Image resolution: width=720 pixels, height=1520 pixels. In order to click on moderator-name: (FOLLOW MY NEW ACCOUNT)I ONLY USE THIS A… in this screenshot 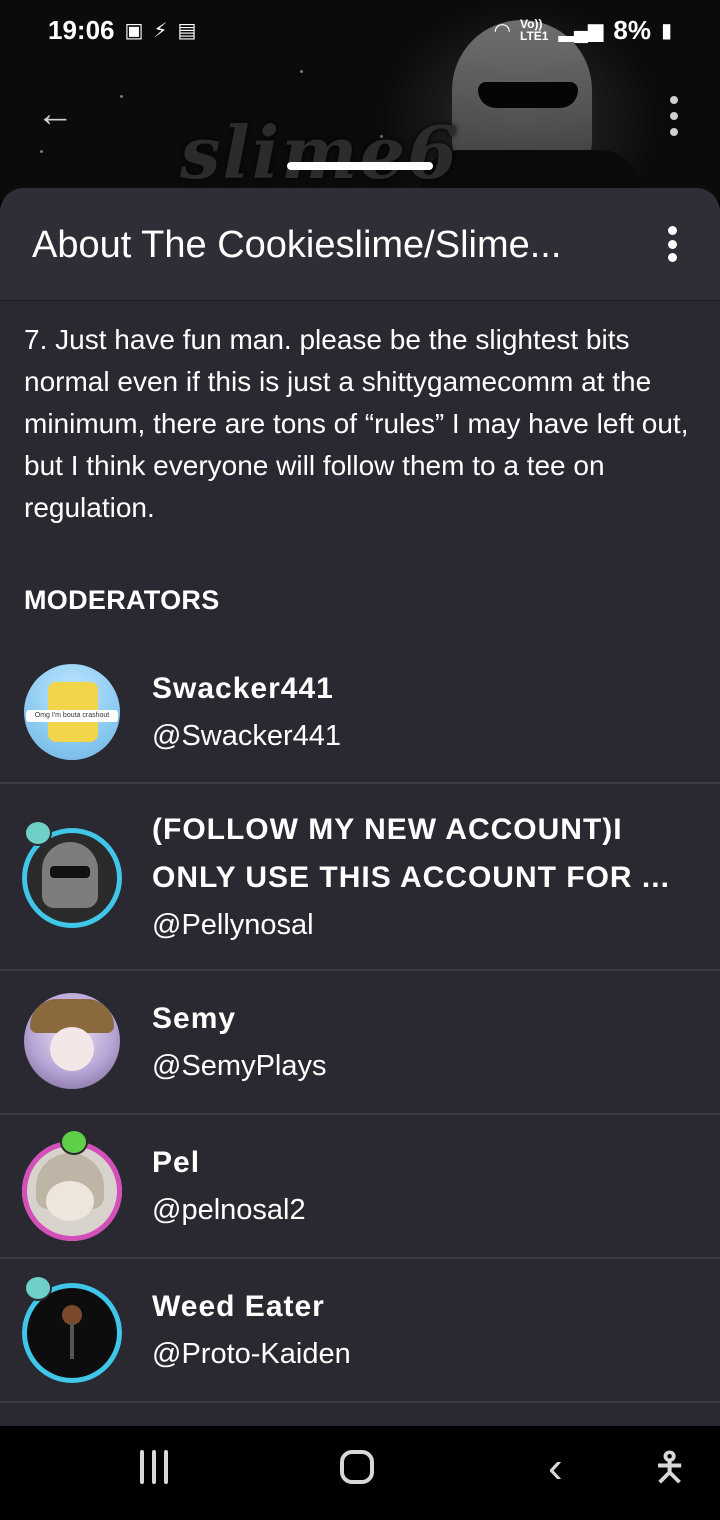, I will do `click(411, 853)`.